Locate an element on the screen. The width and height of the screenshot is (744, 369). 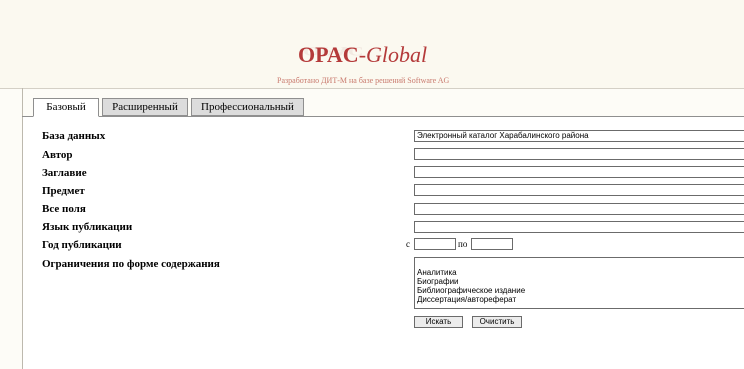
list-item: Библиографическое издание is located at coordinates (580, 290).